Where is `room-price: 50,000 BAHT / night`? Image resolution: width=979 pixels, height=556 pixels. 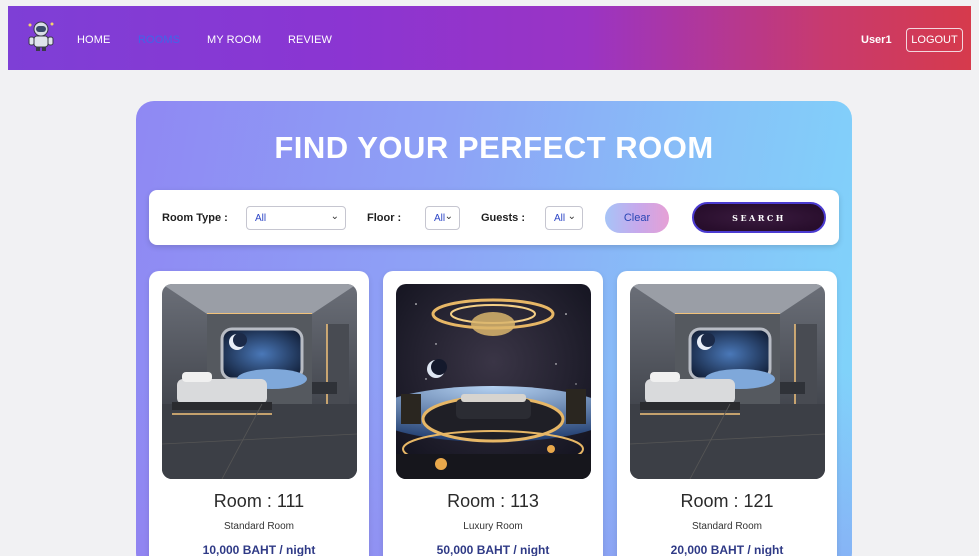
room-price: 50,000 BAHT / night is located at coordinates (493, 549).